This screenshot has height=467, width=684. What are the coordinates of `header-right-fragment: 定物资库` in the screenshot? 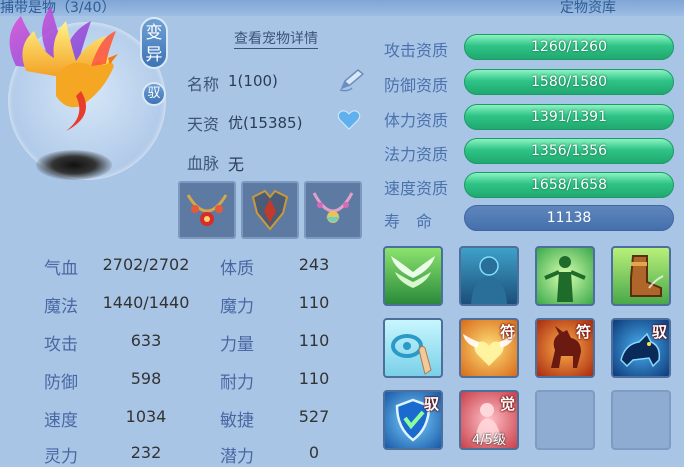 It's located at (588, 8).